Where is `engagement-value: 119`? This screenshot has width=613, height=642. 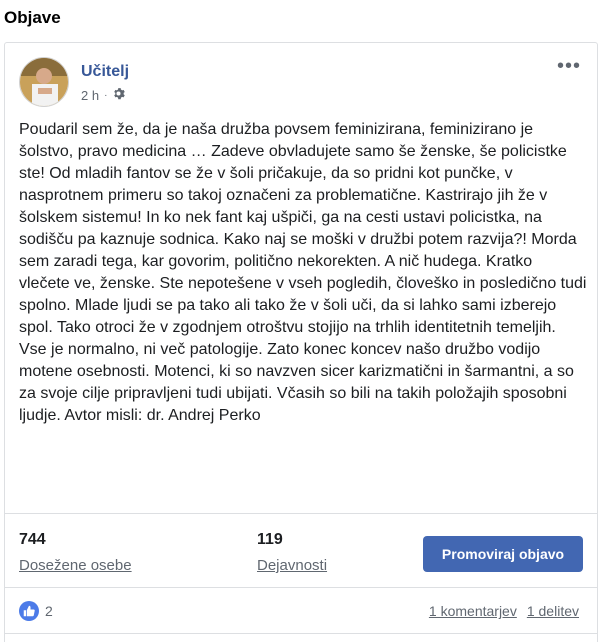
engagement-value: 119 is located at coordinates (270, 539).